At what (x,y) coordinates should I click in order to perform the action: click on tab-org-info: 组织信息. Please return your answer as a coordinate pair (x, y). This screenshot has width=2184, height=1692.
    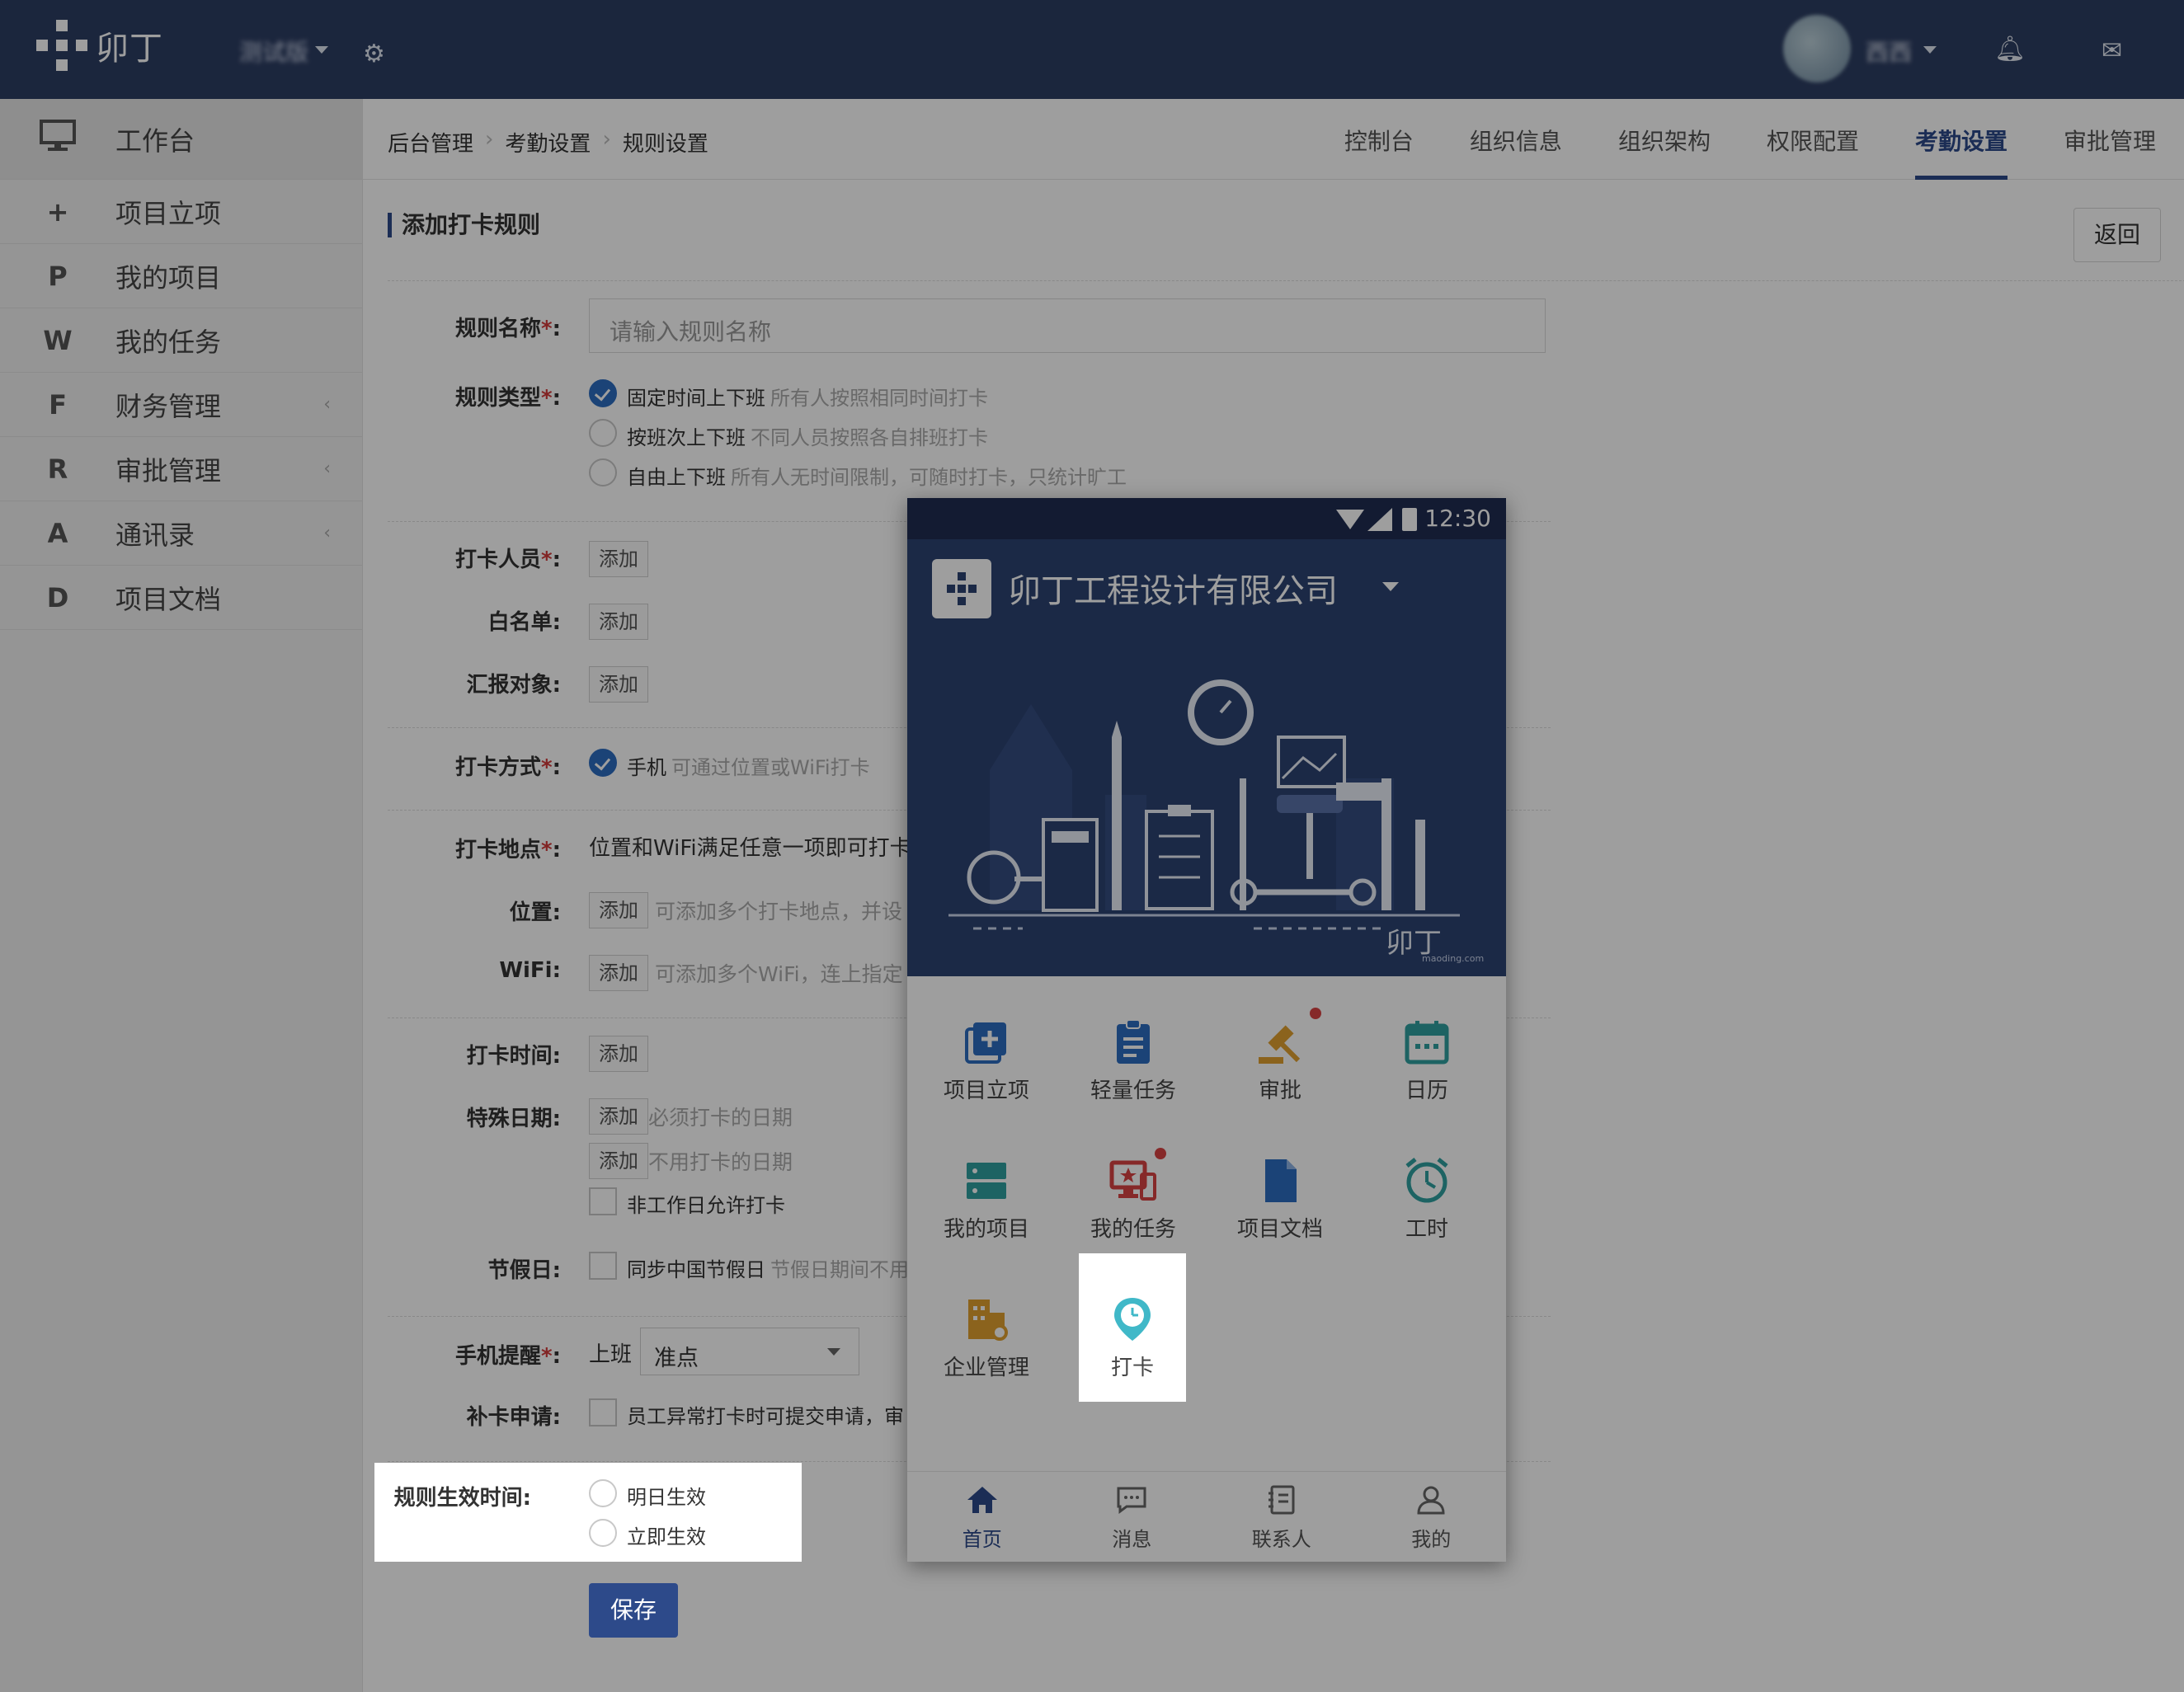
    Looking at the image, I should click on (1516, 140).